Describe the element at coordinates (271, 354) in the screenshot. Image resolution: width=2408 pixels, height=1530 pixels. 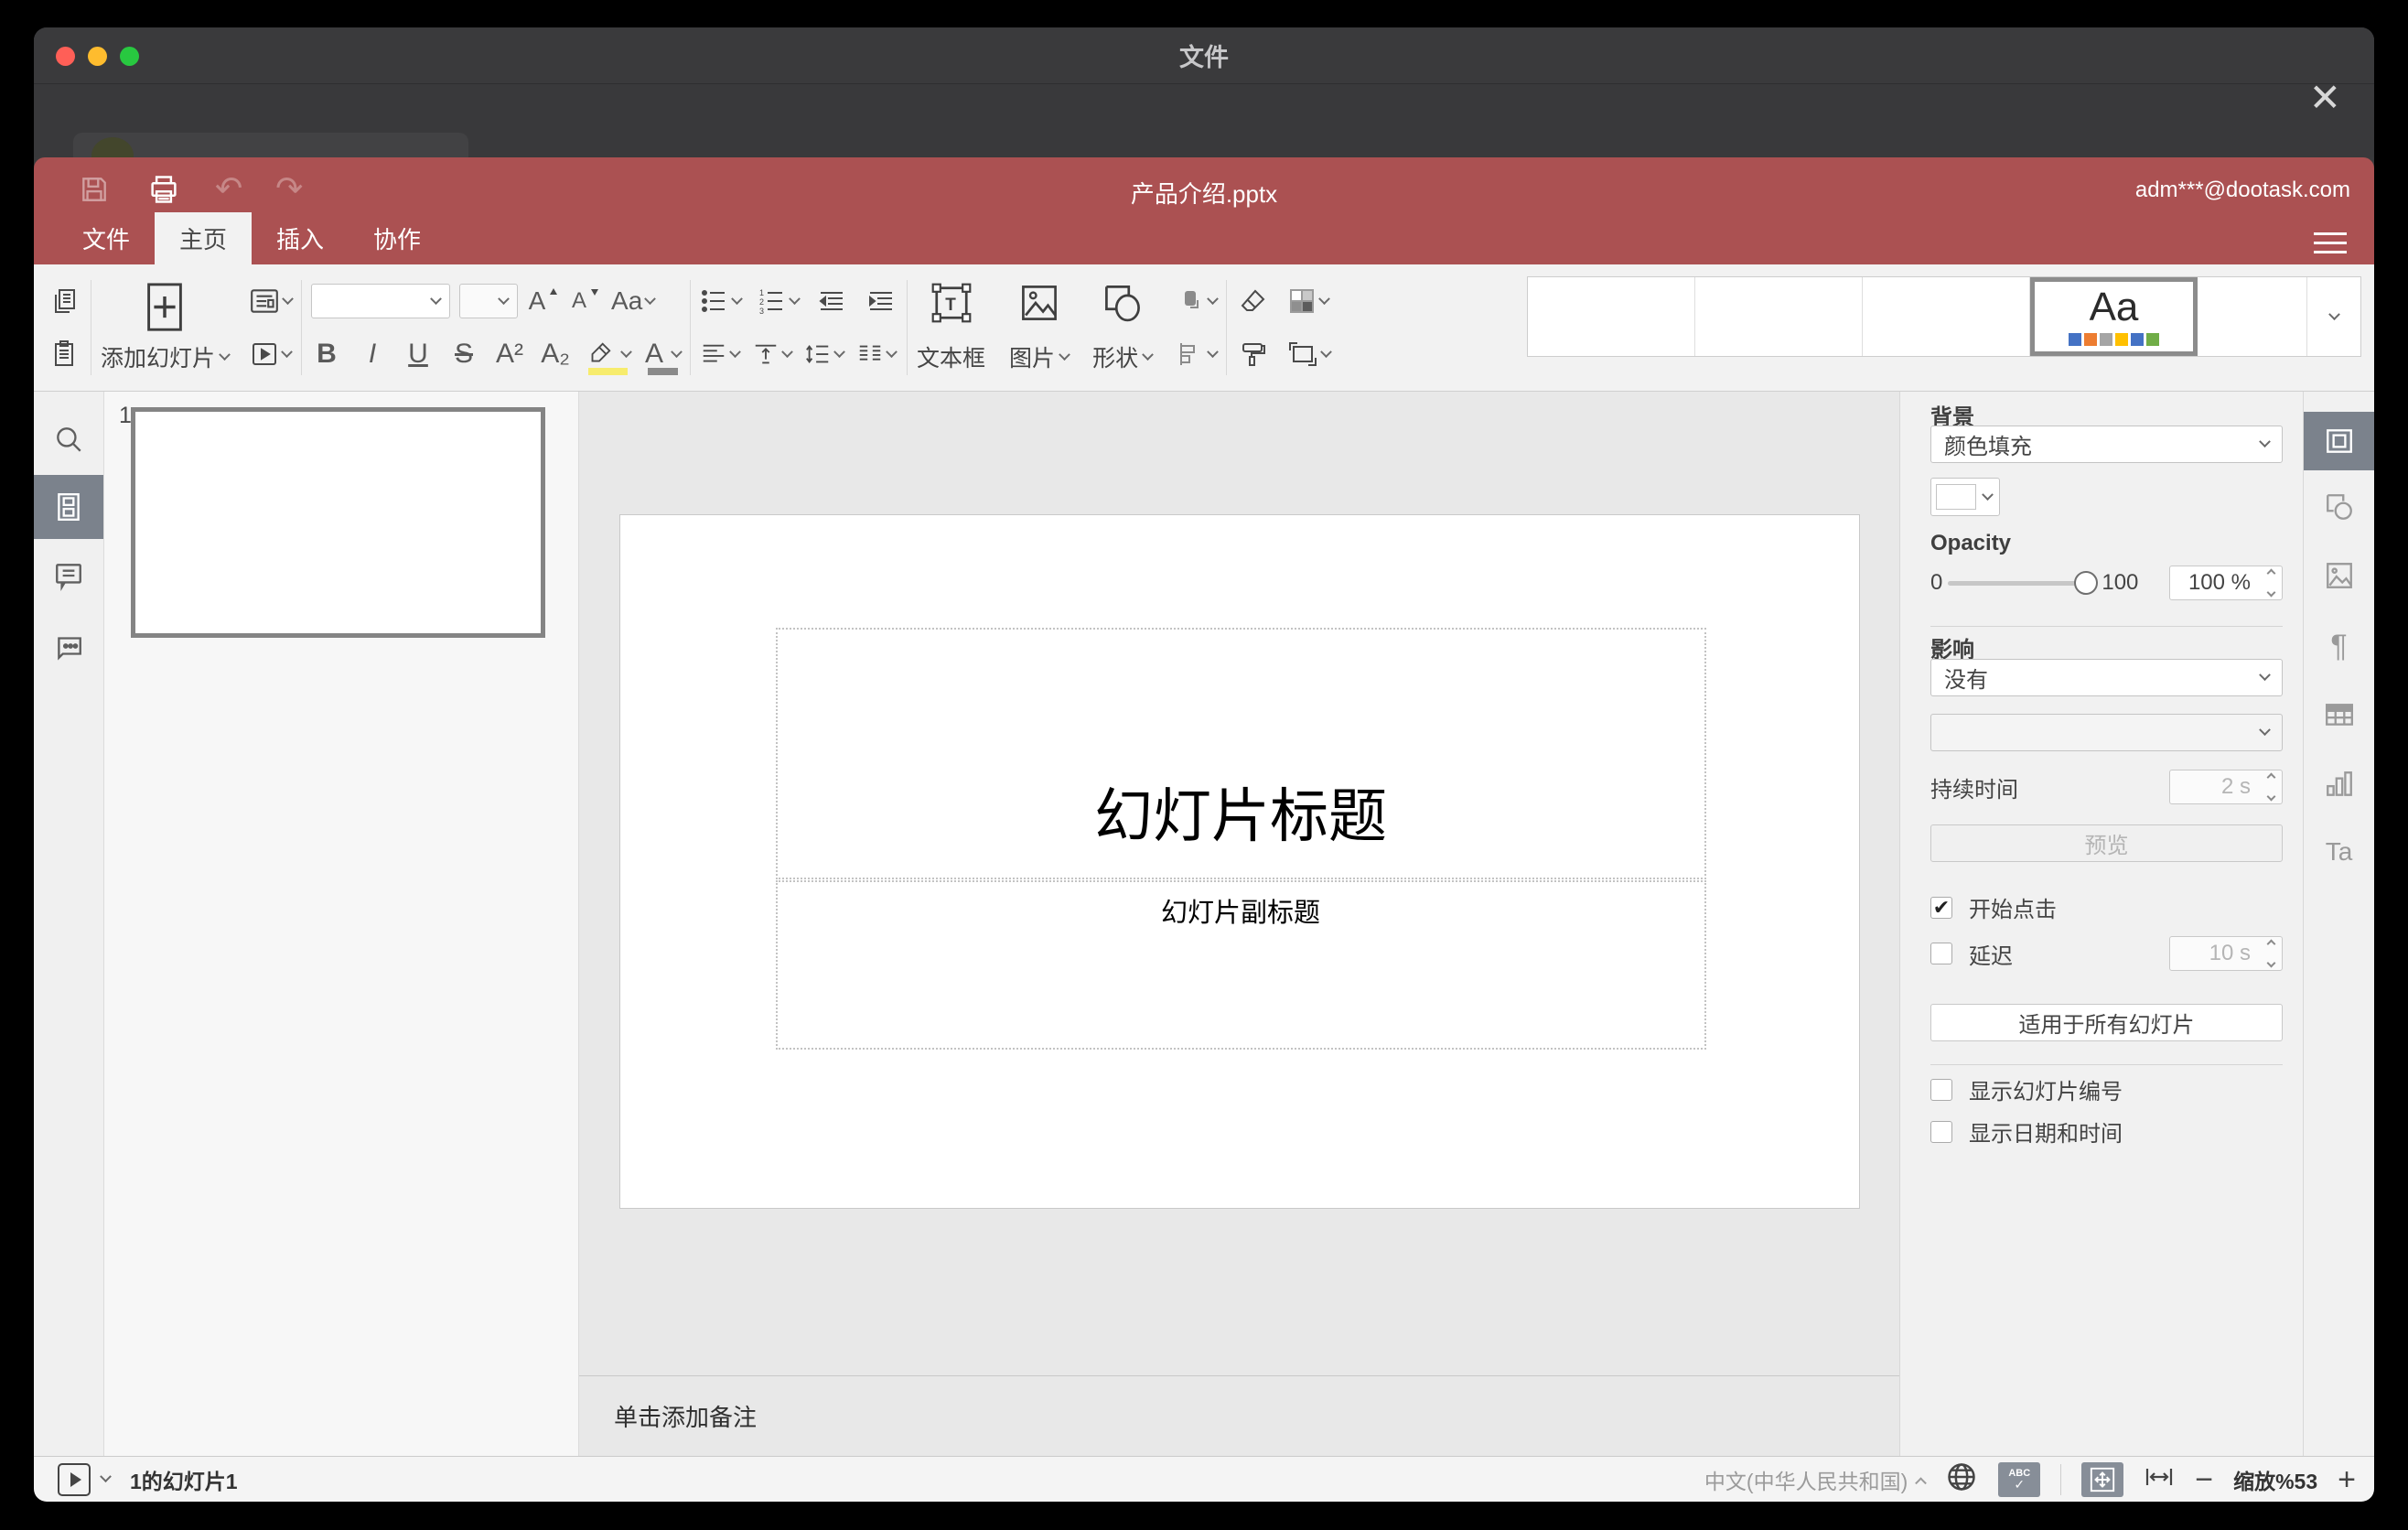
I see `start-slideshow-button` at that location.